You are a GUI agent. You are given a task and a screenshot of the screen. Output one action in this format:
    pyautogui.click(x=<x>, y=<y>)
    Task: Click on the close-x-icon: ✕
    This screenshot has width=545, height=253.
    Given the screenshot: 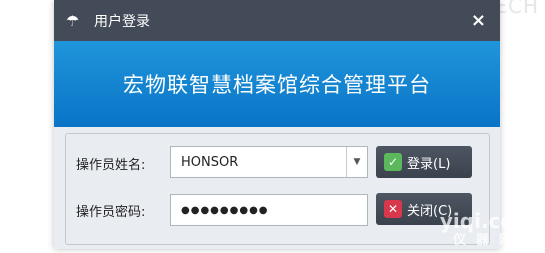 What is the action you would take?
    pyautogui.click(x=393, y=209)
    